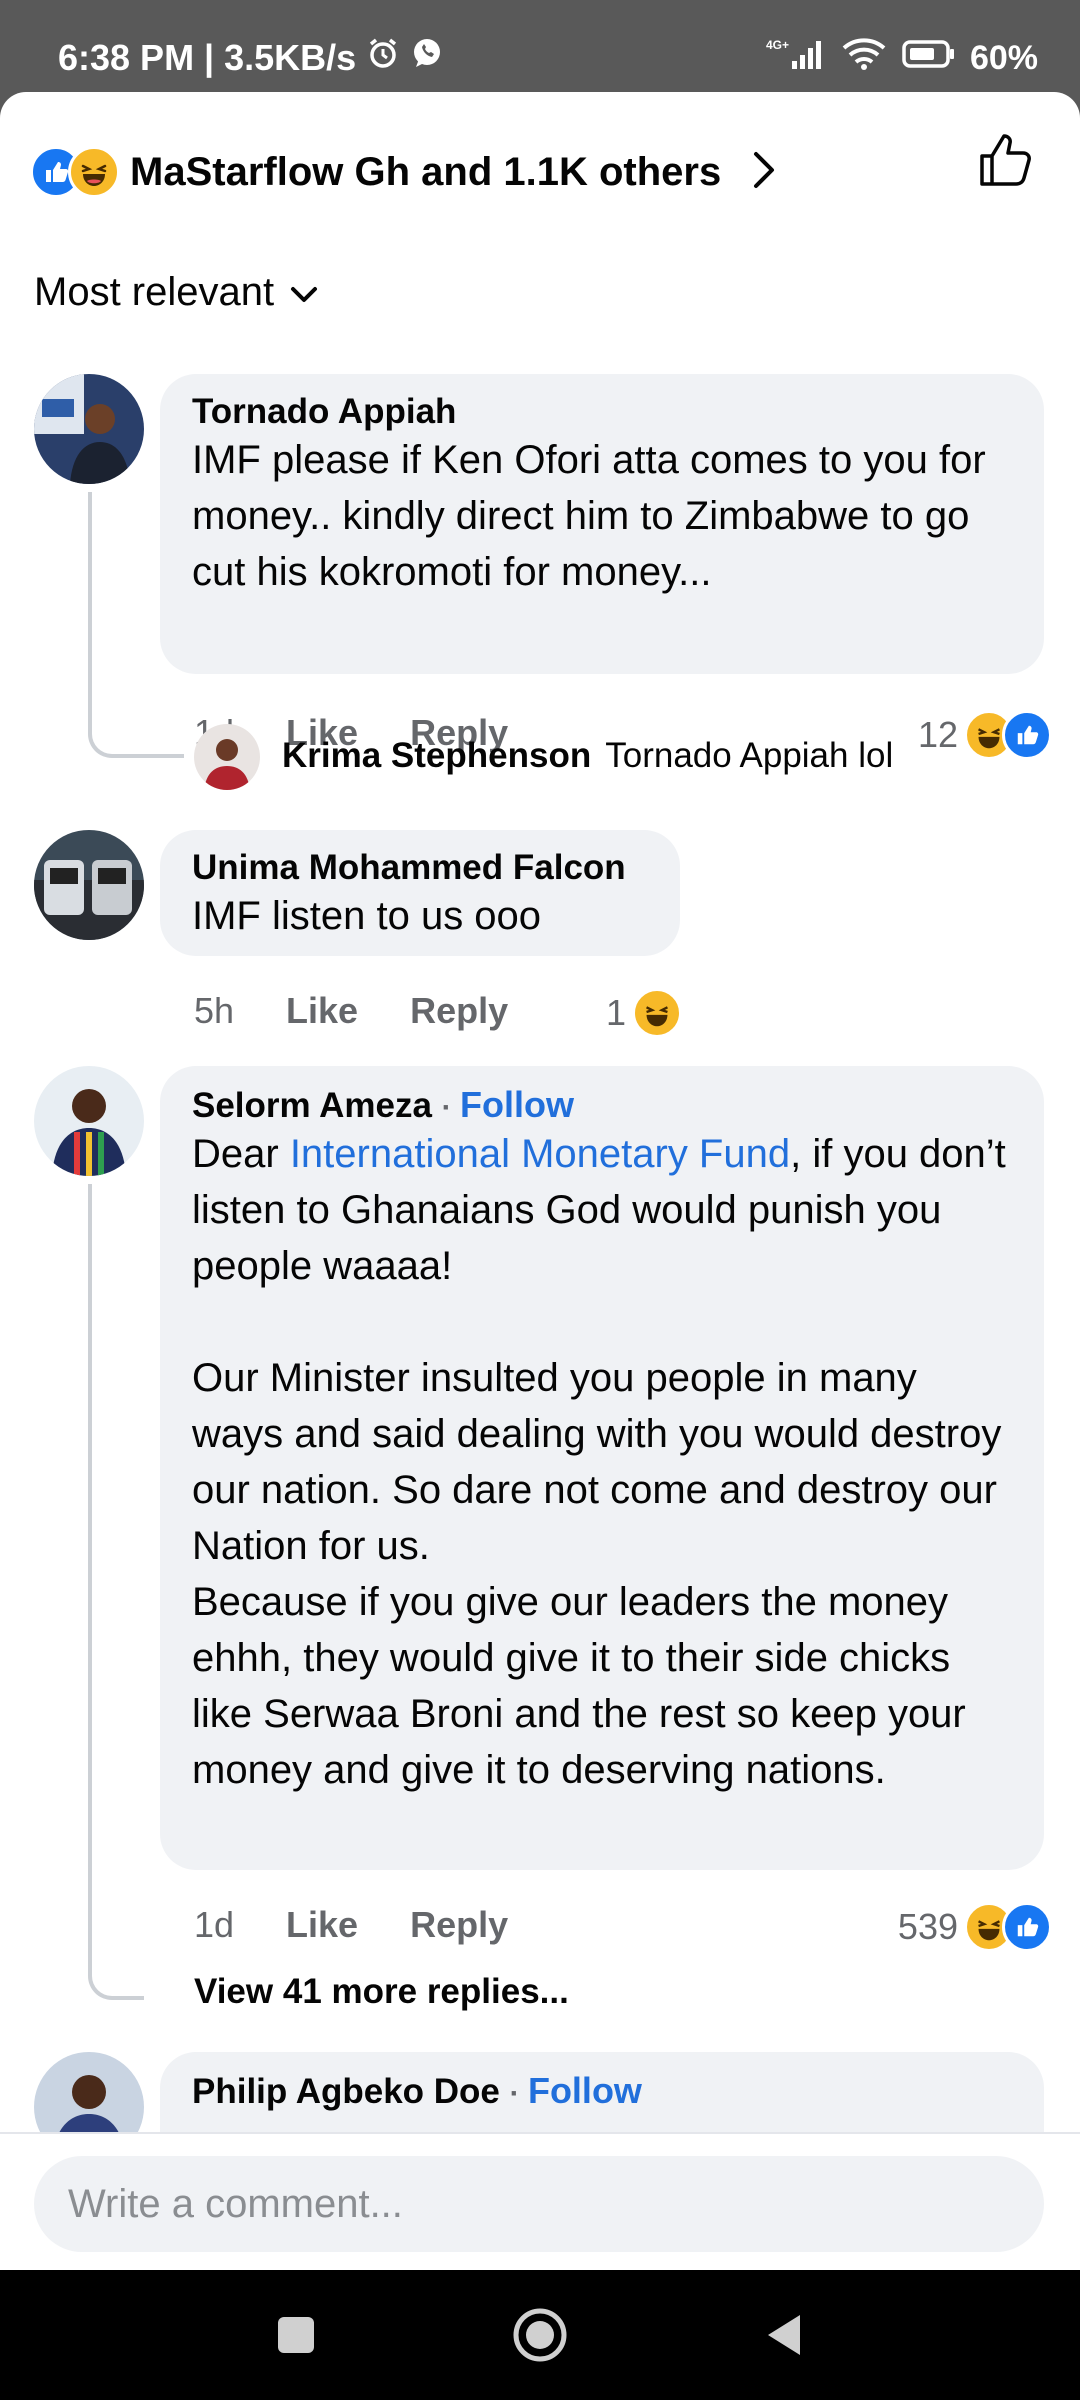 The image size is (1080, 2400). I want to click on reactions-summary: MaStarflow Gh and 1.1K others, so click(403, 172).